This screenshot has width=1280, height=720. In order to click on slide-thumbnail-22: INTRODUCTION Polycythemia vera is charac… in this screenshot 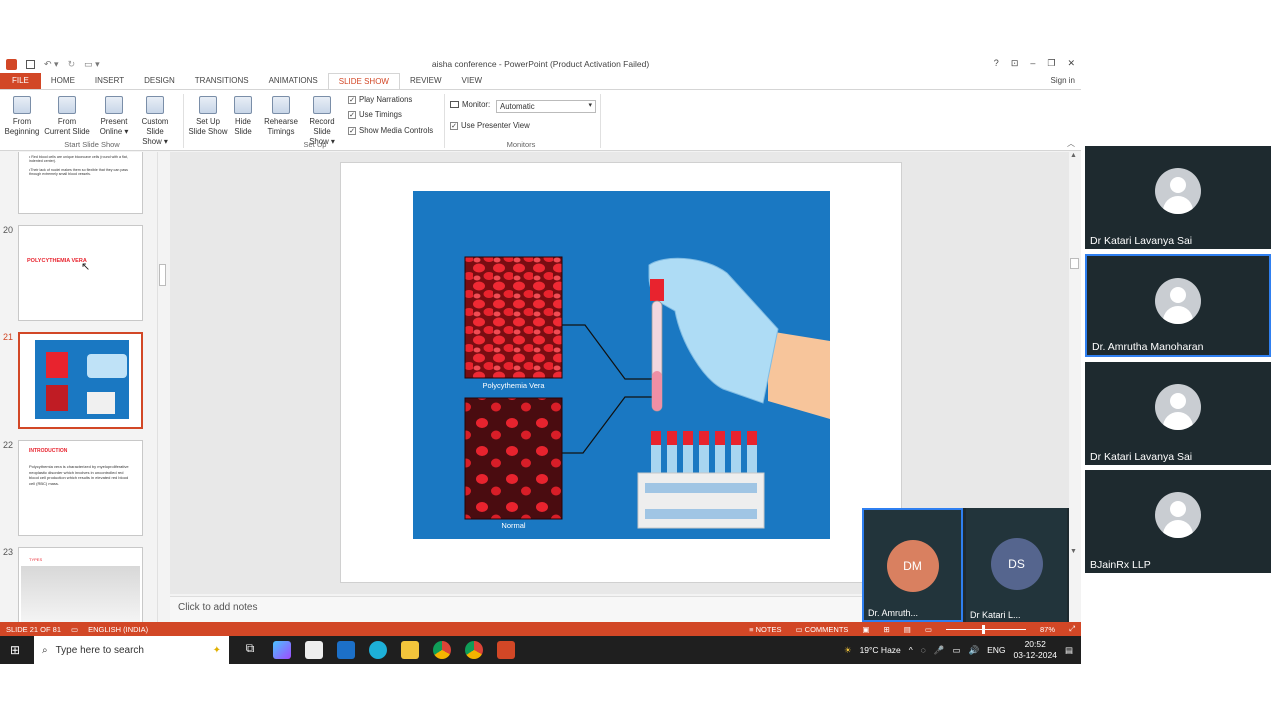, I will do `click(80, 488)`.